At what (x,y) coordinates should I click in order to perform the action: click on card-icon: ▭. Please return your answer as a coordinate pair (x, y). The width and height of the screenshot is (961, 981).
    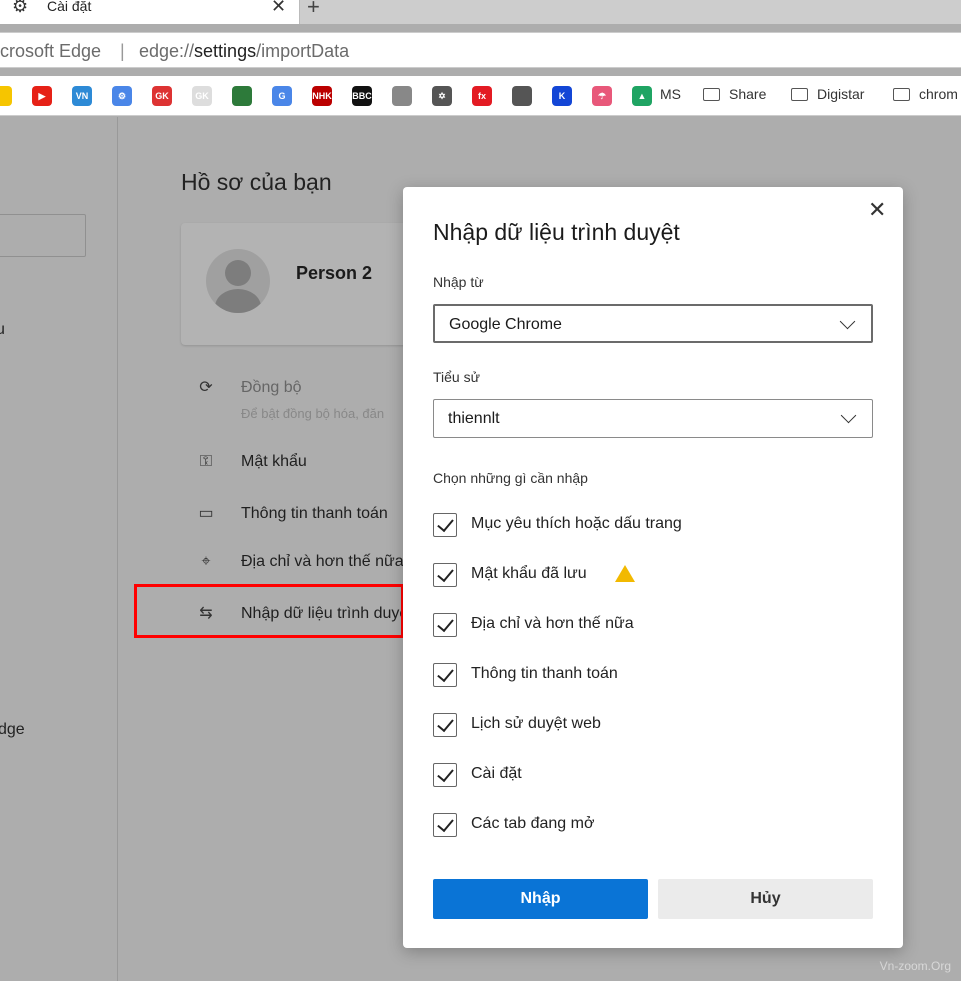
    Looking at the image, I should click on (206, 513).